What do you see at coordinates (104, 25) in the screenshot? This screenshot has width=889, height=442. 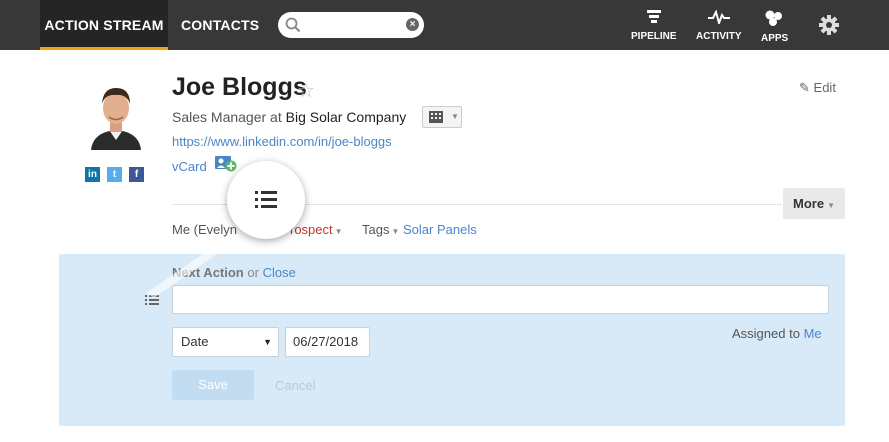 I see `tab-action-stream: ACTION STREAM` at bounding box center [104, 25].